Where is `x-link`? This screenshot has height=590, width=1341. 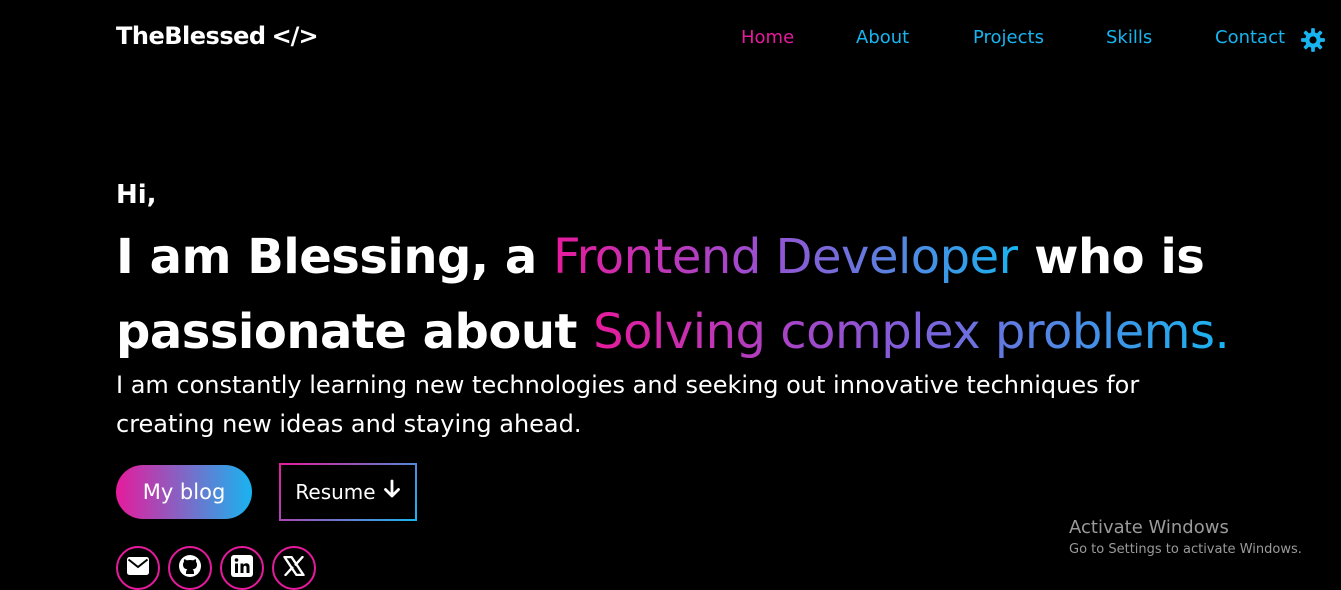
x-link is located at coordinates (294, 568).